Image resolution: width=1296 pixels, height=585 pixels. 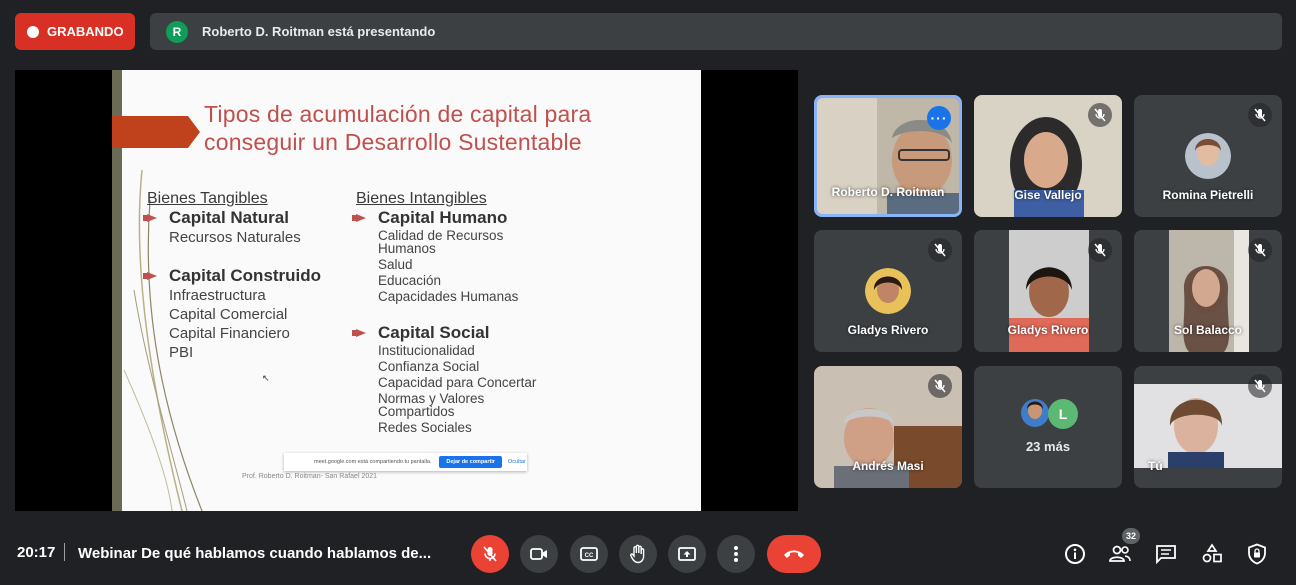 I want to click on item-sub: Capacidades Humanas, so click(x=448, y=296).